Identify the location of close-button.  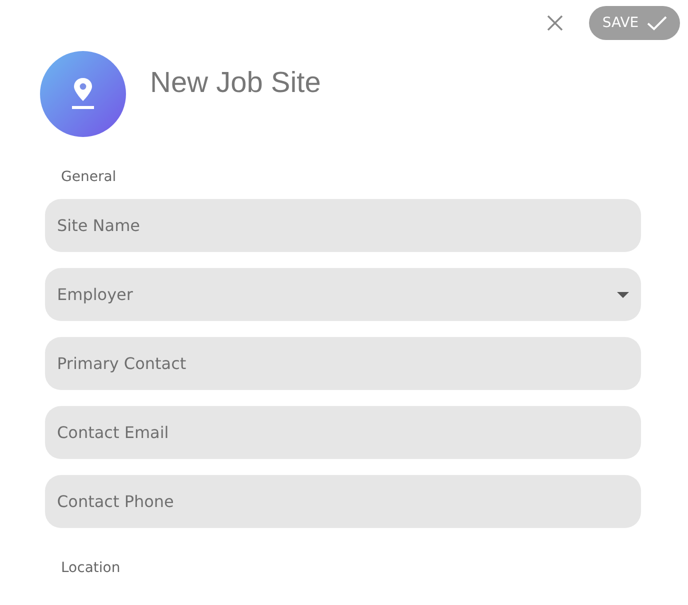
(555, 22).